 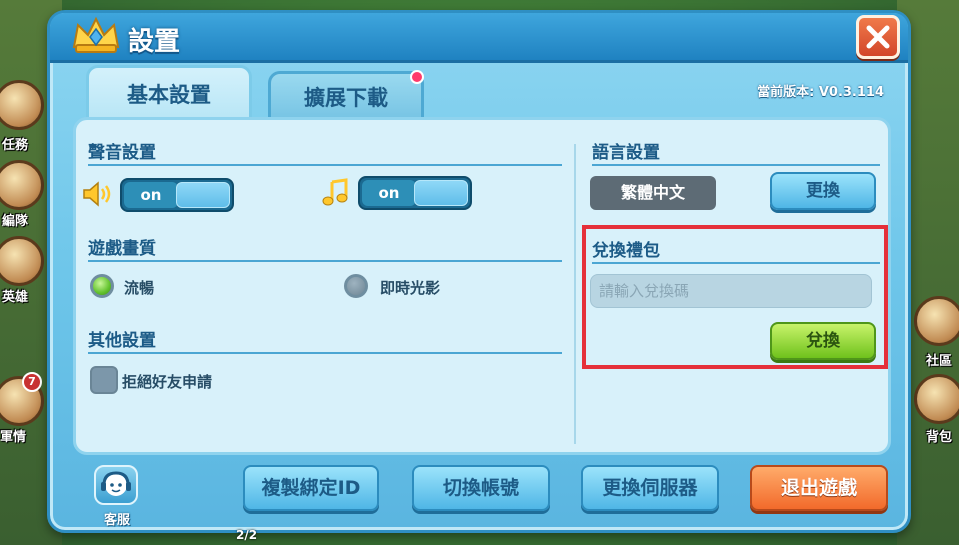 I want to click on hud-label-bag: 背包, so click(x=938, y=437).